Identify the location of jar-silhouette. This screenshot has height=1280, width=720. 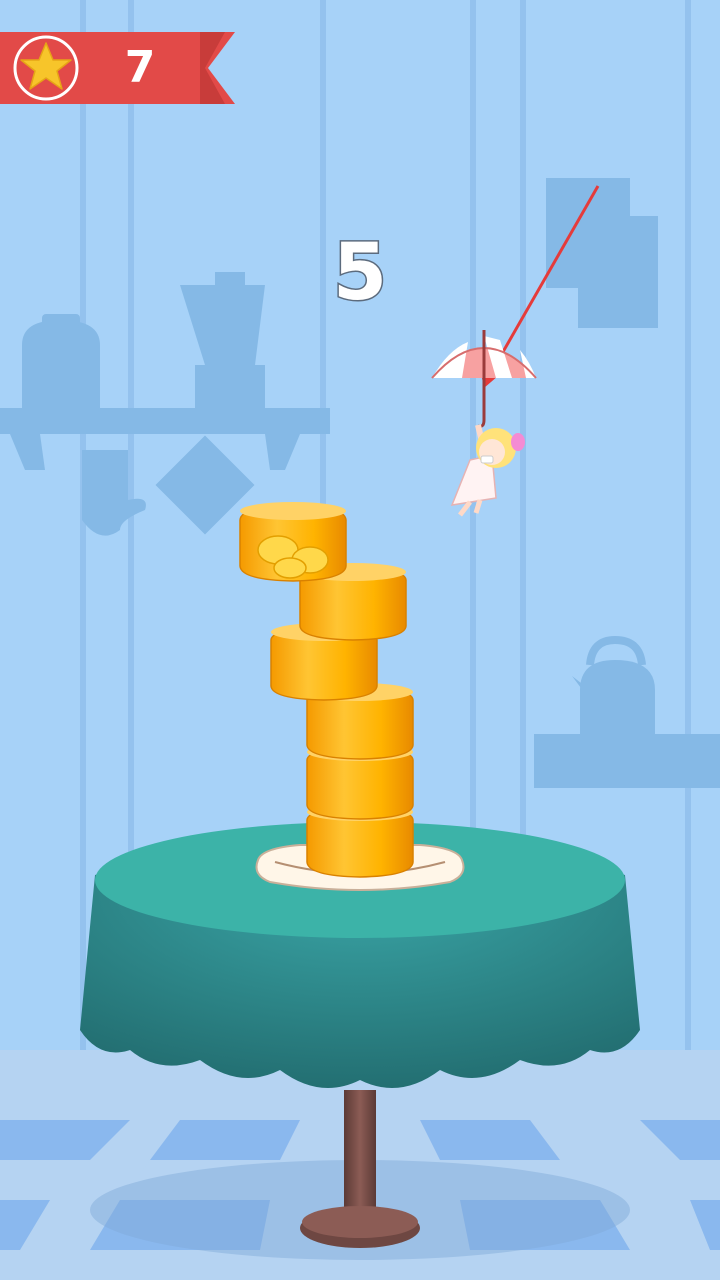
(61, 364).